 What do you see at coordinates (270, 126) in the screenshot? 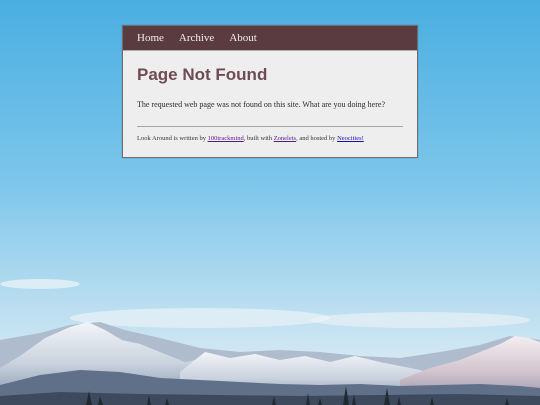
I see `footer-divider` at bounding box center [270, 126].